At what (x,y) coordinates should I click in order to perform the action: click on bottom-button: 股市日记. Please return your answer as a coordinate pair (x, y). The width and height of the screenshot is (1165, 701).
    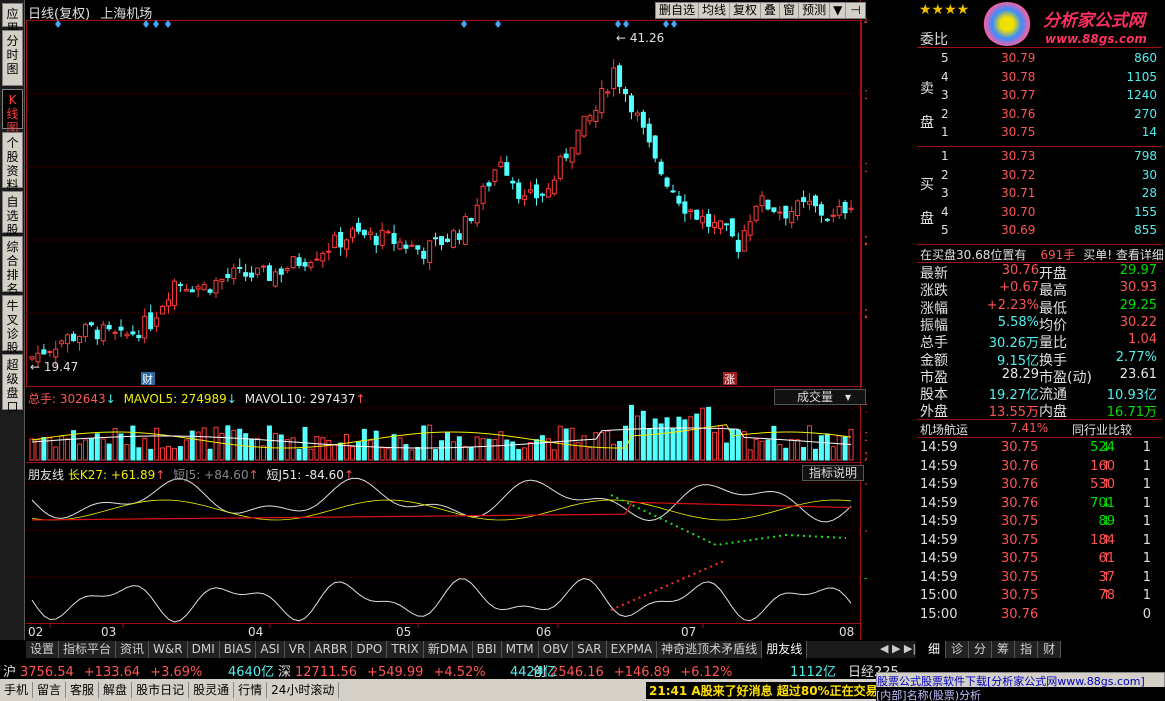
    Looking at the image, I should click on (161, 690).